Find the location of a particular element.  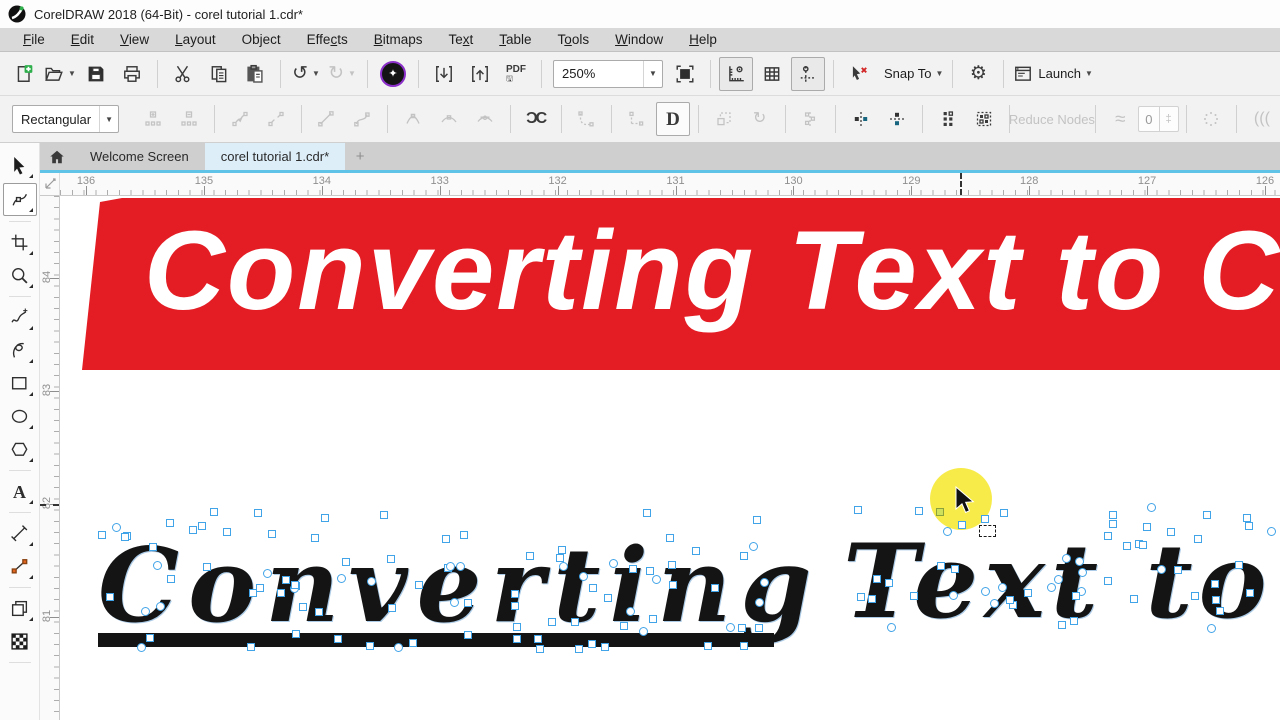

menu-view: View is located at coordinates (134, 39).